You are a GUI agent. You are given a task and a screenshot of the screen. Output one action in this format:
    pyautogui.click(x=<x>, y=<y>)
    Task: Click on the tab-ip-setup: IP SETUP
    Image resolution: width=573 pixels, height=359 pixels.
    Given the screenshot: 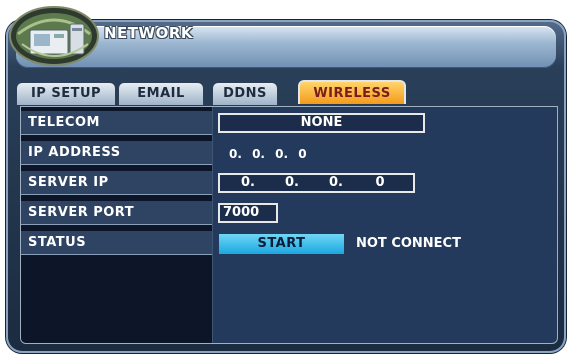 What is the action you would take?
    pyautogui.click(x=66, y=93)
    